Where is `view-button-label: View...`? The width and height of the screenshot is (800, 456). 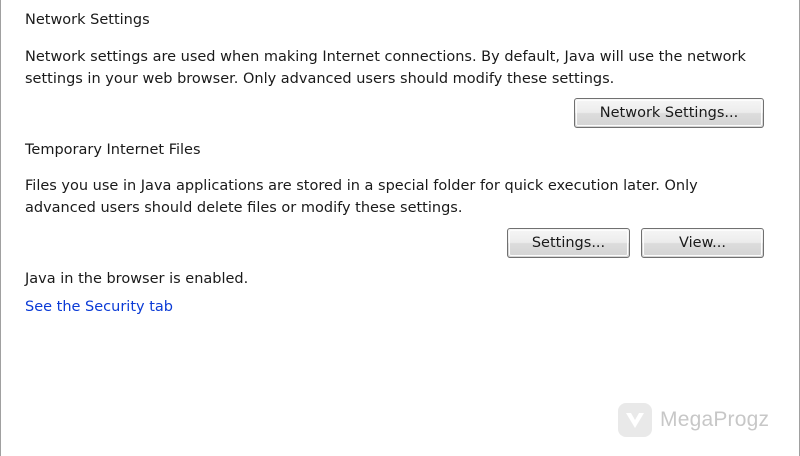
view-button-label: View... is located at coordinates (702, 243).